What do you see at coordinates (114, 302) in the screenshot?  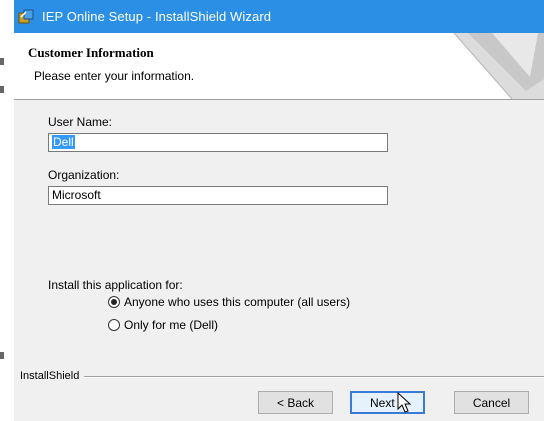 I see `radio-all-users-button` at bounding box center [114, 302].